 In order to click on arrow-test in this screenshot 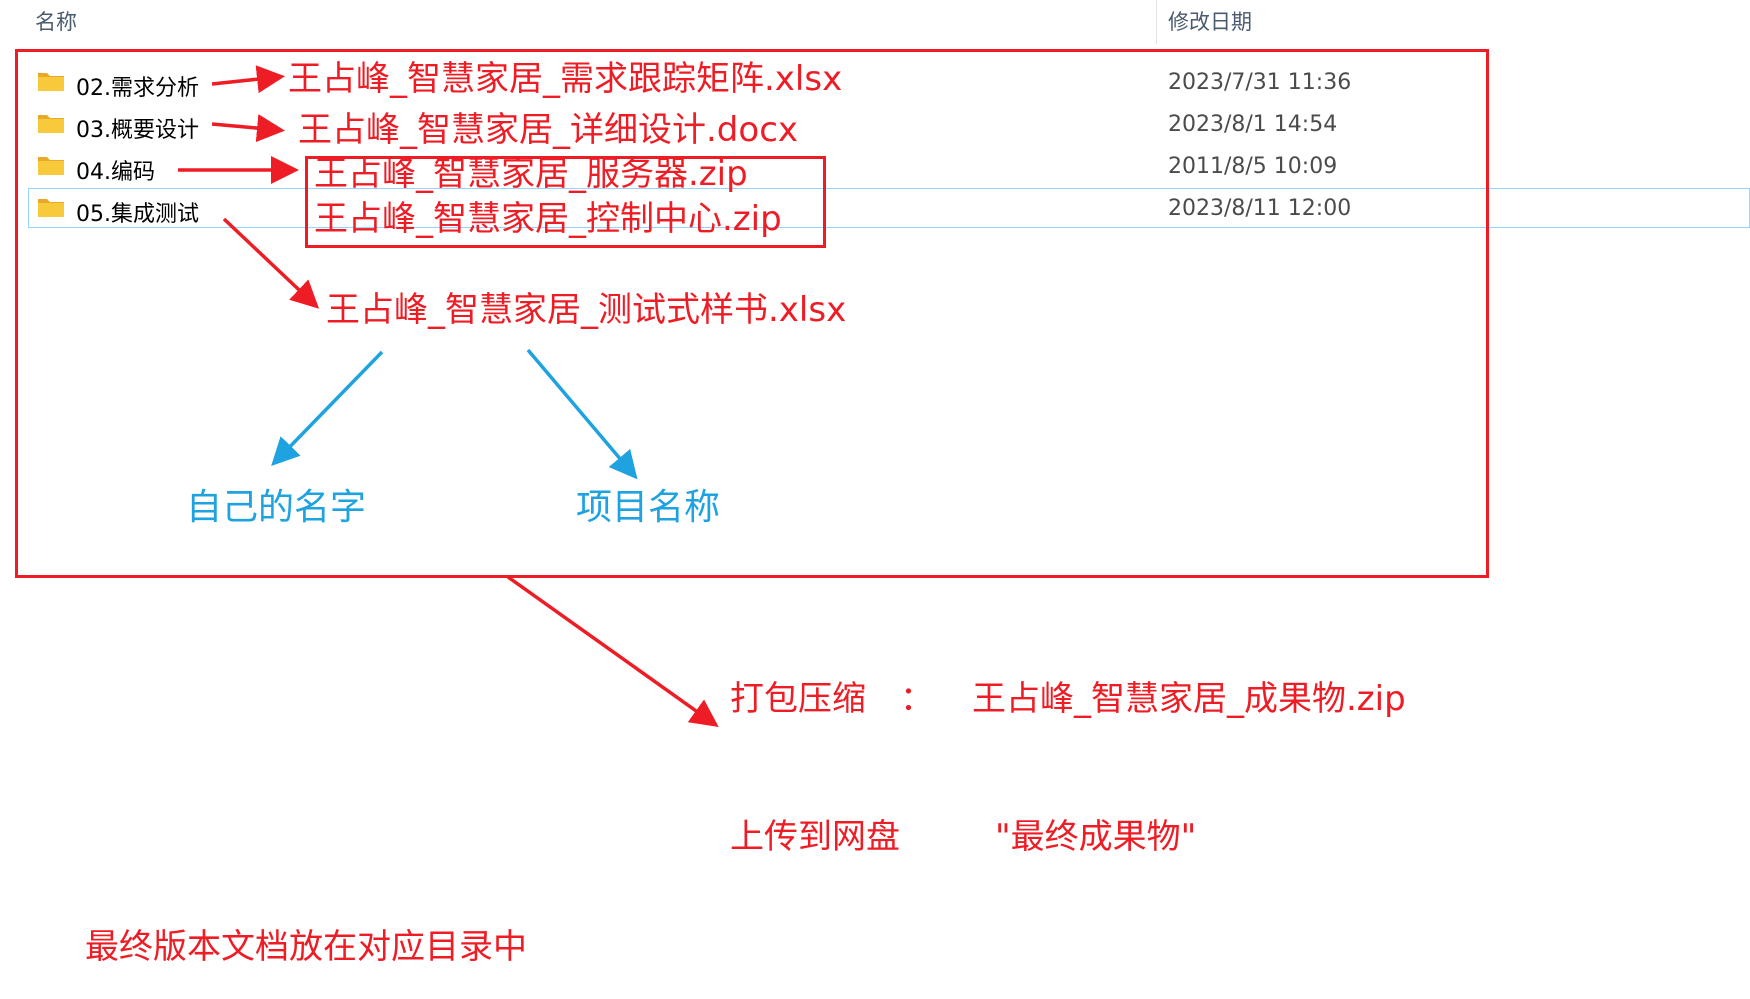, I will do `click(271, 263)`.